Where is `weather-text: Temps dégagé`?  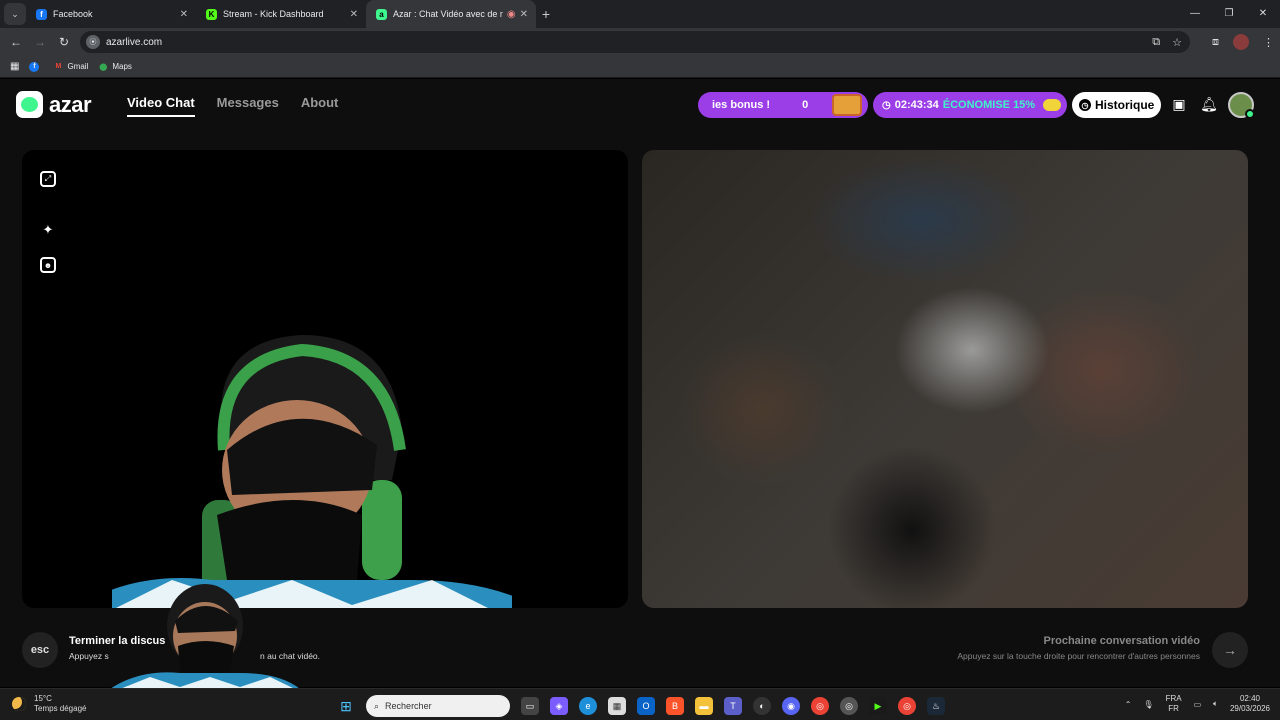 weather-text: Temps dégagé is located at coordinates (60, 708).